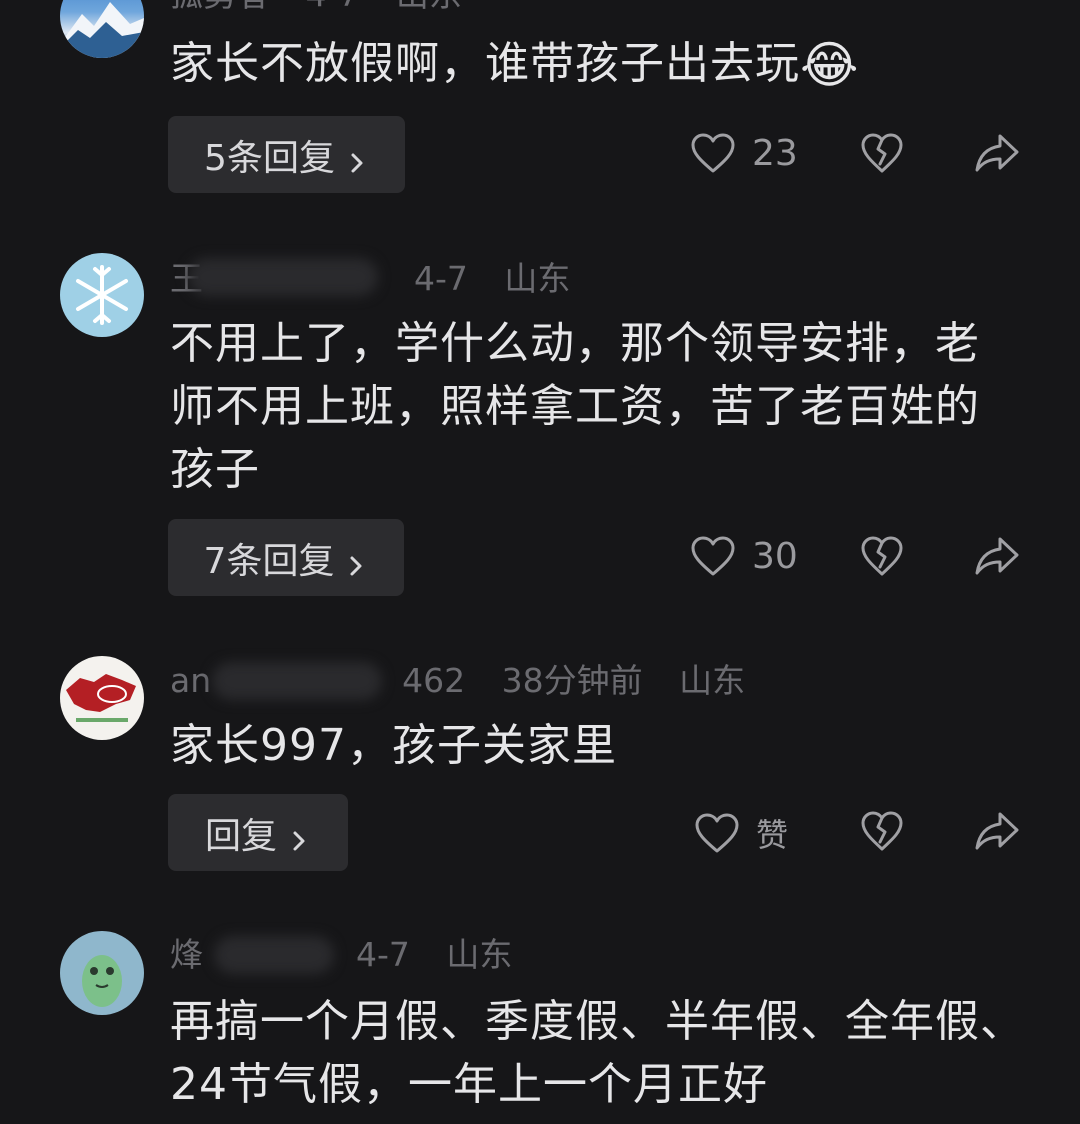  What do you see at coordinates (575, 406) in the screenshot?
I see `comment-text: 不用上了，学什么动，那个领导安排，老师不用上班，照样拿工资，苦了老百姓的孩子` at bounding box center [575, 406].